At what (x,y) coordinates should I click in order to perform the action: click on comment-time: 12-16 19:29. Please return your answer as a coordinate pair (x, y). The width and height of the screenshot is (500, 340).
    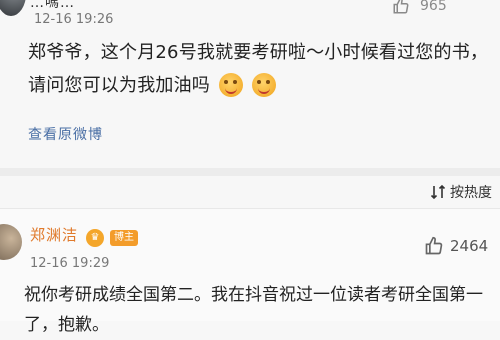
    Looking at the image, I should click on (70, 263).